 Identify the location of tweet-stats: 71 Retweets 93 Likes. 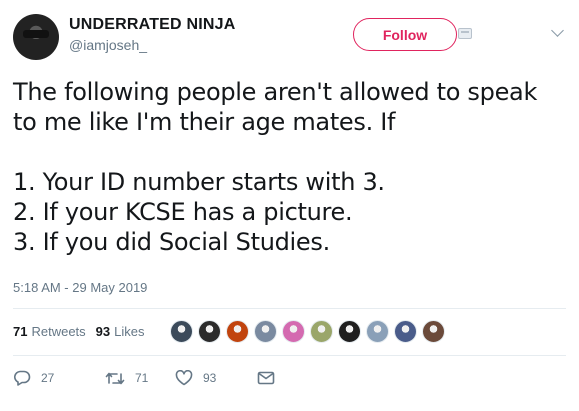
(81, 331).